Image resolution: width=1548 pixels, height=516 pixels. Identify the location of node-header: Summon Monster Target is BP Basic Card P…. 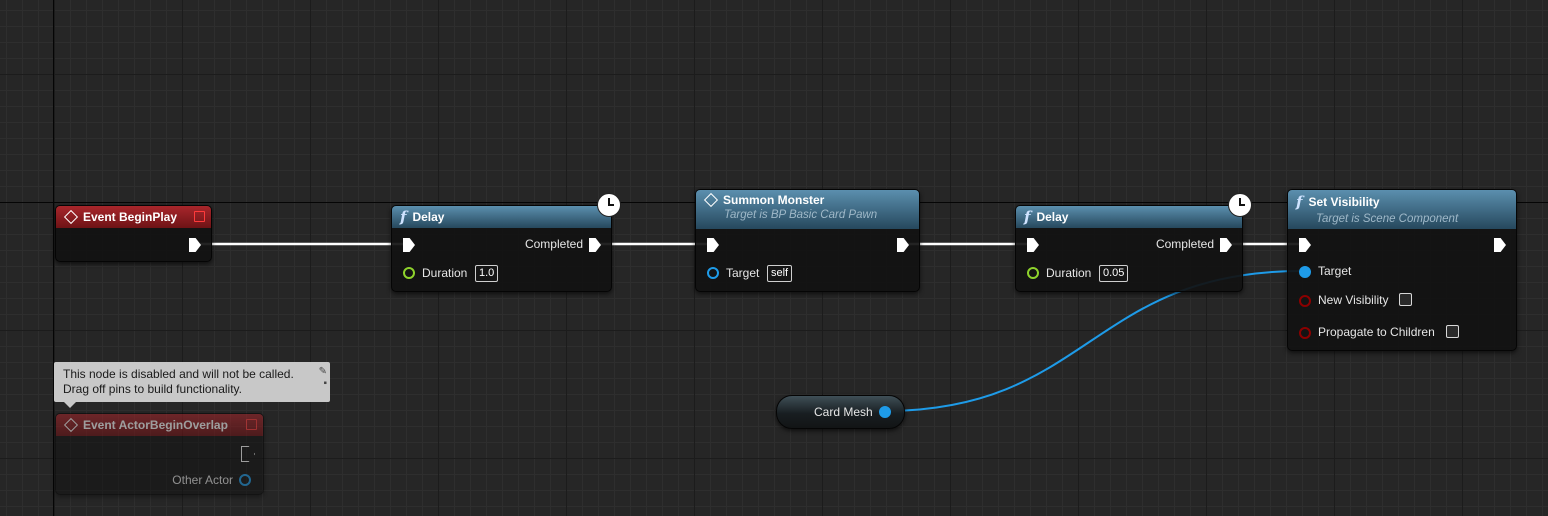
(807, 209).